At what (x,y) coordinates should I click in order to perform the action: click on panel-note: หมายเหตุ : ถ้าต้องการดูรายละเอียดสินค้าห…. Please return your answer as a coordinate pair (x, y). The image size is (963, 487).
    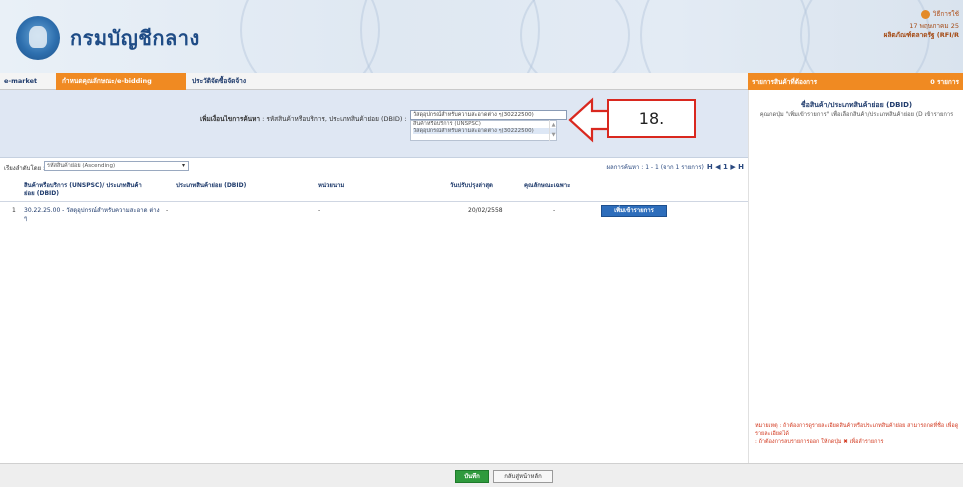
    Looking at the image, I should click on (859, 434).